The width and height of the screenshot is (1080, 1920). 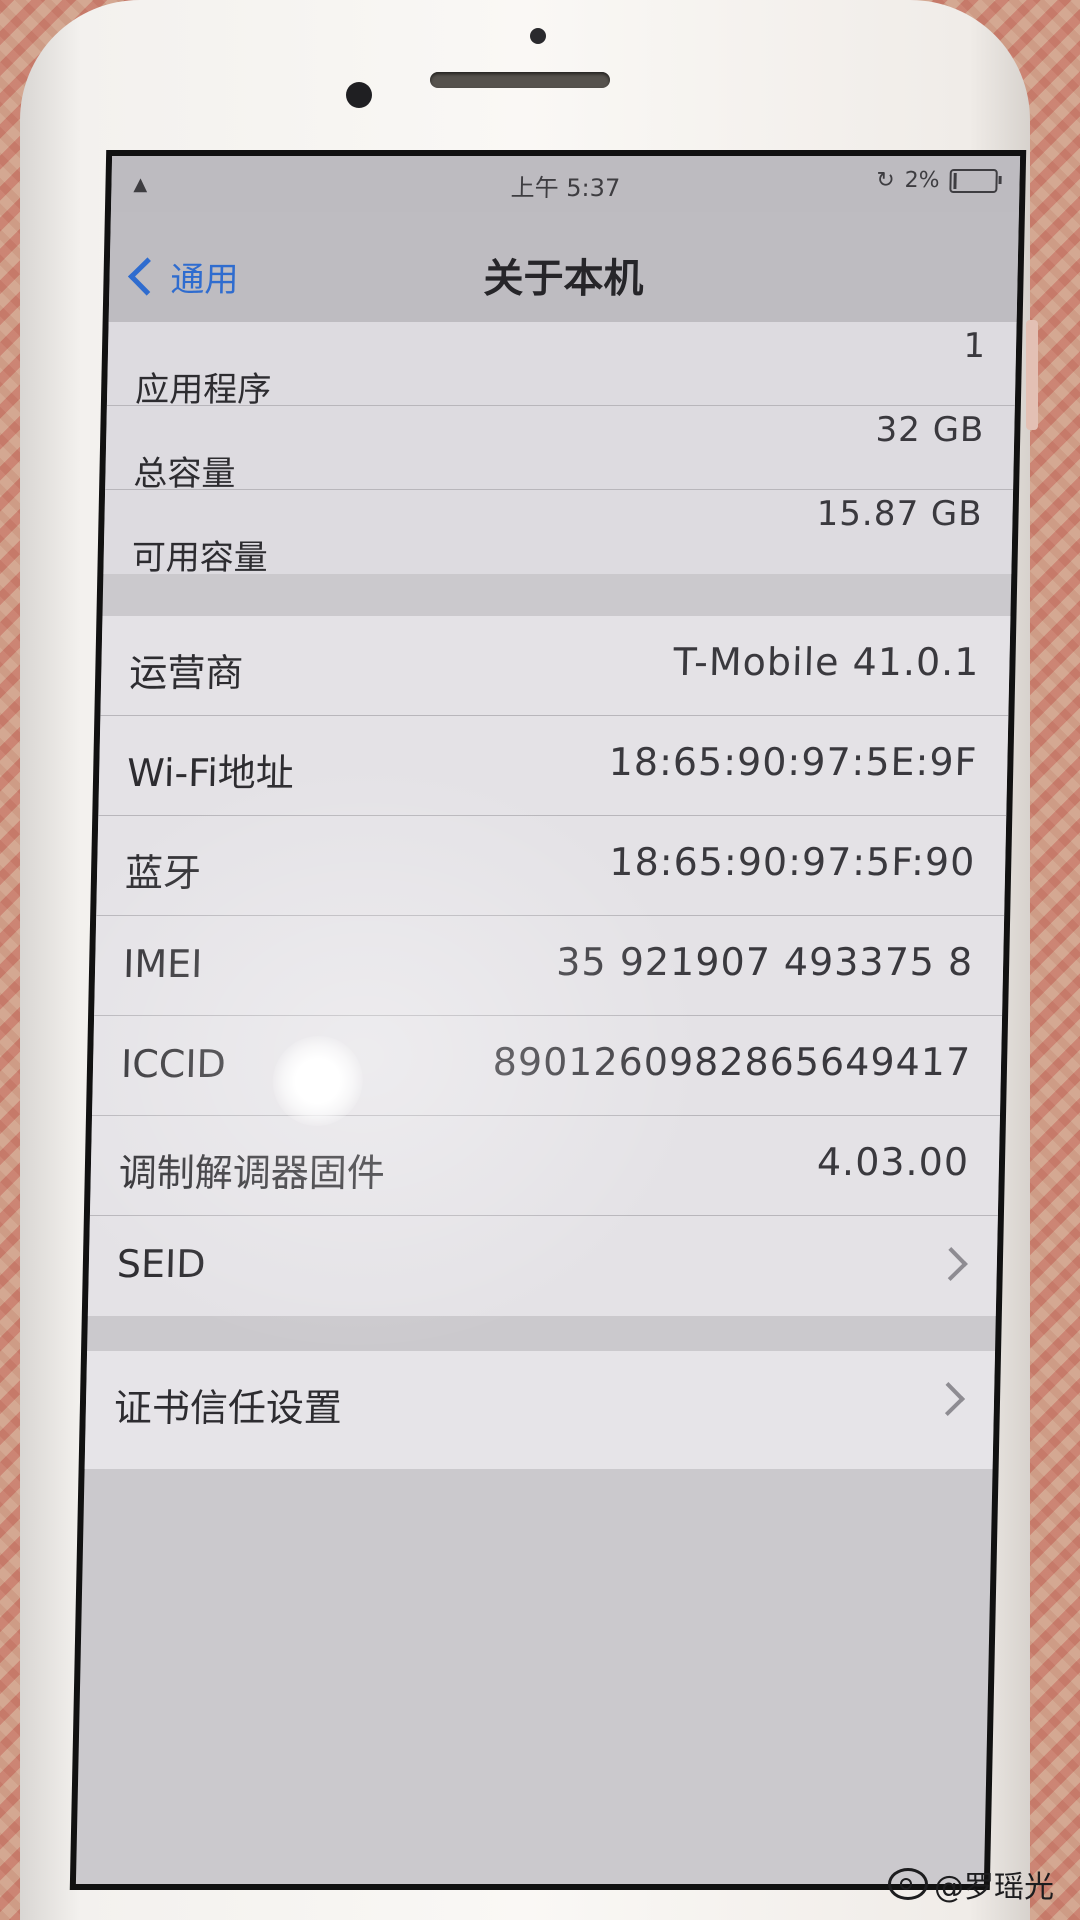 What do you see at coordinates (184, 474) in the screenshot?
I see `row-label: 总容量` at bounding box center [184, 474].